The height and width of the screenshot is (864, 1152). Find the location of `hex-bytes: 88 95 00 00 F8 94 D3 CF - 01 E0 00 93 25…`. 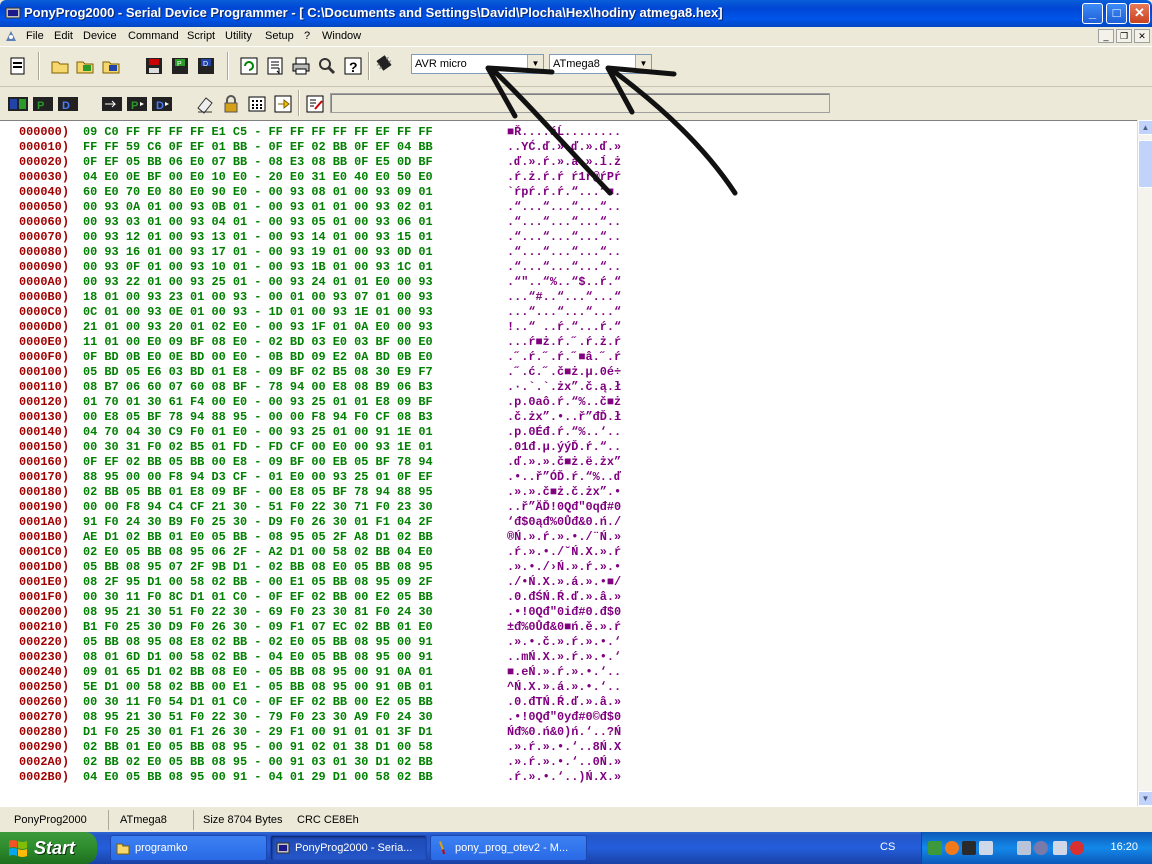

hex-bytes: 88 95 00 00 F8 94 D3 CF - 01 E0 00 93 25… is located at coordinates (295, 477).